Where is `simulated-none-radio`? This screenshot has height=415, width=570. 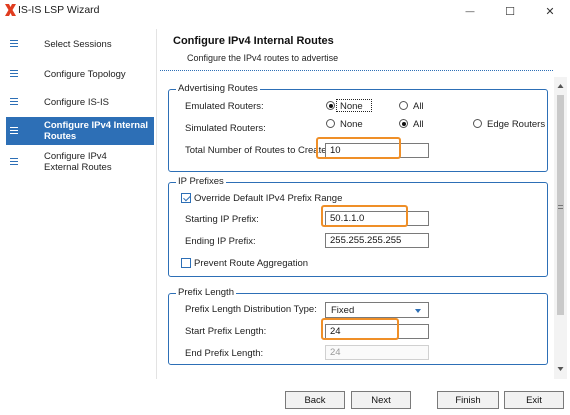 simulated-none-radio is located at coordinates (330, 123).